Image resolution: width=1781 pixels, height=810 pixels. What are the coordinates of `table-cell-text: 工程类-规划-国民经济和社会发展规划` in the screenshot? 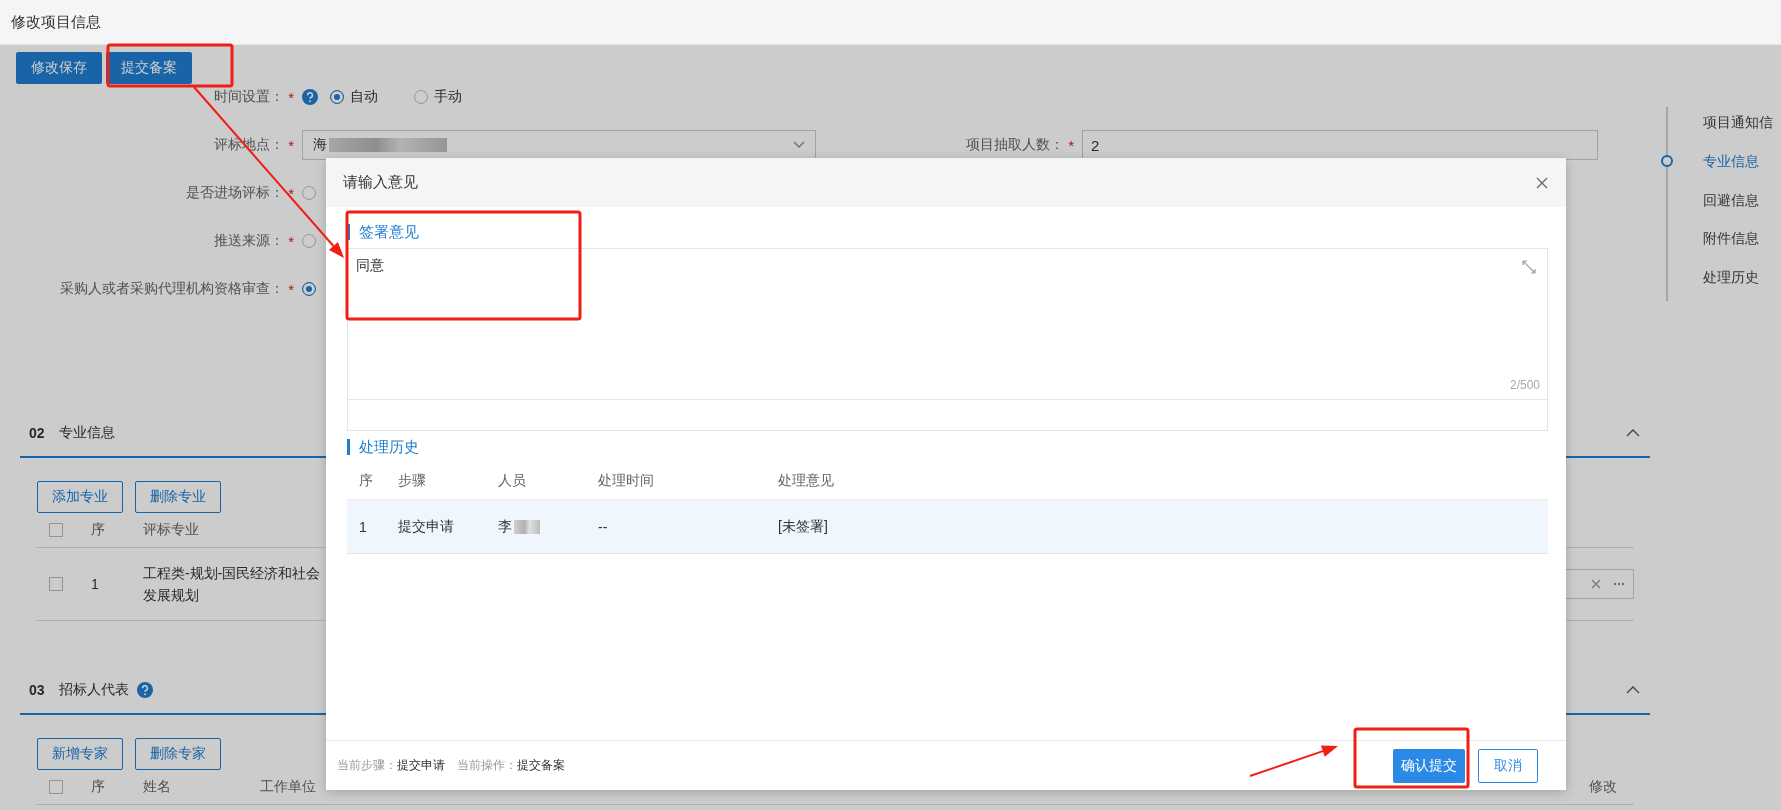 It's located at (232, 584).